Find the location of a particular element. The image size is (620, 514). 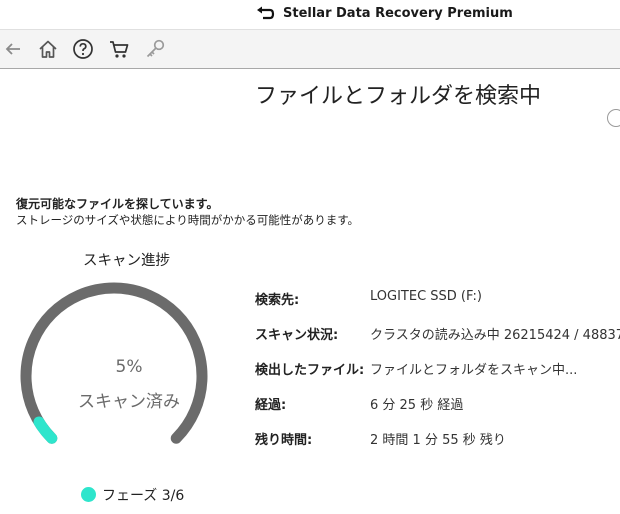

title-bar: Stellar Data Recovery Premium is located at coordinates (310, 14).